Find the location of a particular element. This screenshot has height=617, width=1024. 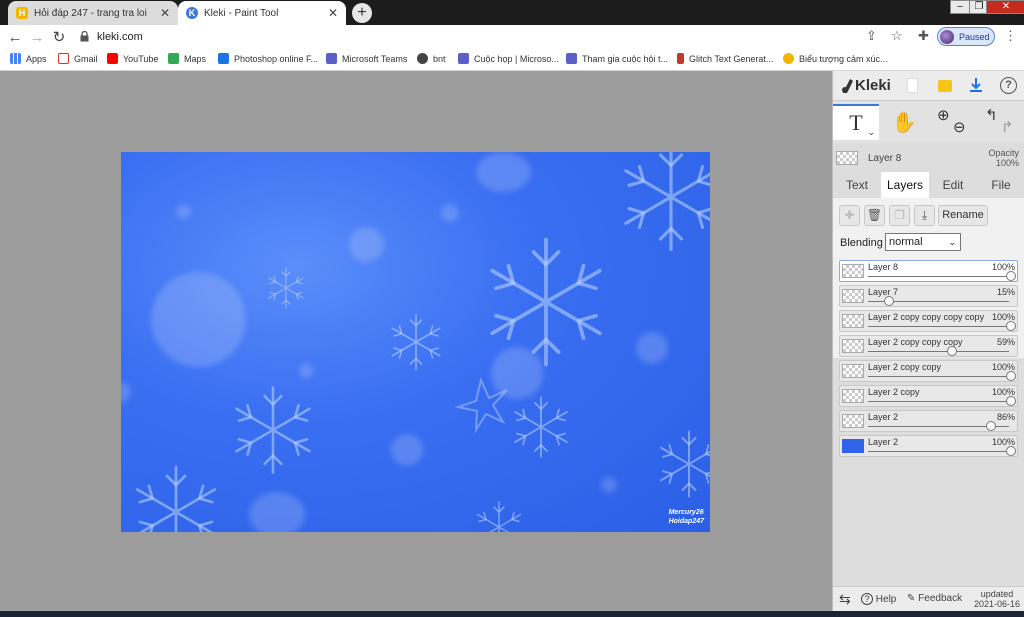

panel-header: Kleki ? is located at coordinates (928, 86).